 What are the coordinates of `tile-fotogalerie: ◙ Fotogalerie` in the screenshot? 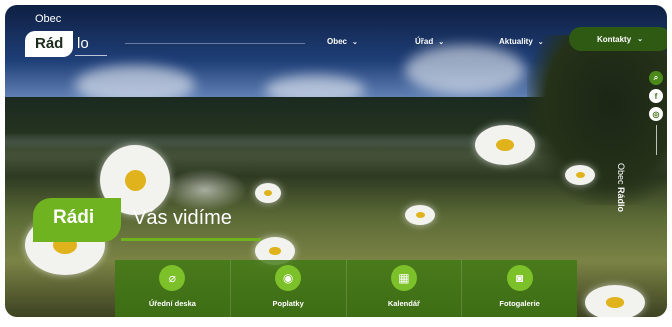 It's located at (519, 288).